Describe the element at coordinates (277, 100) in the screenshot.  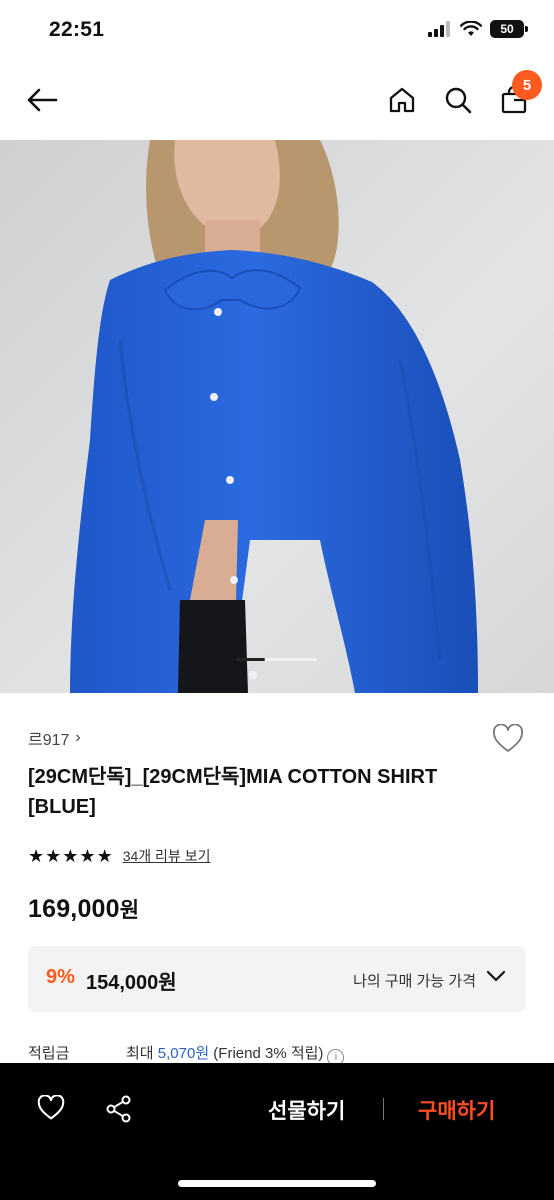
I see `app-header: 5` at that location.